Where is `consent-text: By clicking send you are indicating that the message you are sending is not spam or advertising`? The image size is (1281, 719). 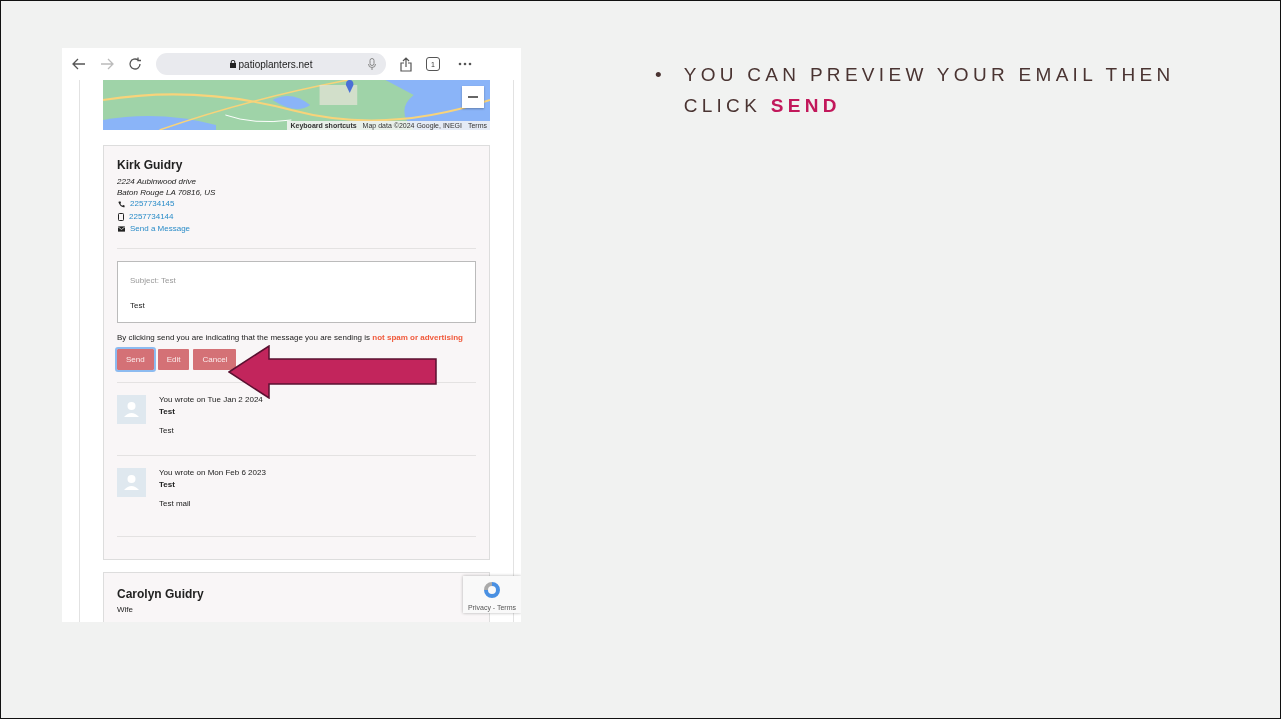 consent-text: By clicking send you are indicating that the message you are sending is not spam or advertising is located at coordinates (290, 337).